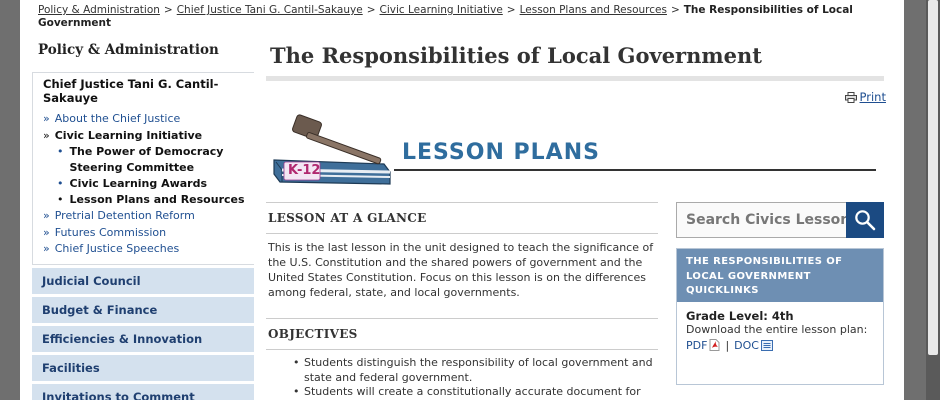 The image size is (940, 400). What do you see at coordinates (143, 391) in the screenshot?
I see `sidebar-category-invitations: Invitations to Comment` at bounding box center [143, 391].